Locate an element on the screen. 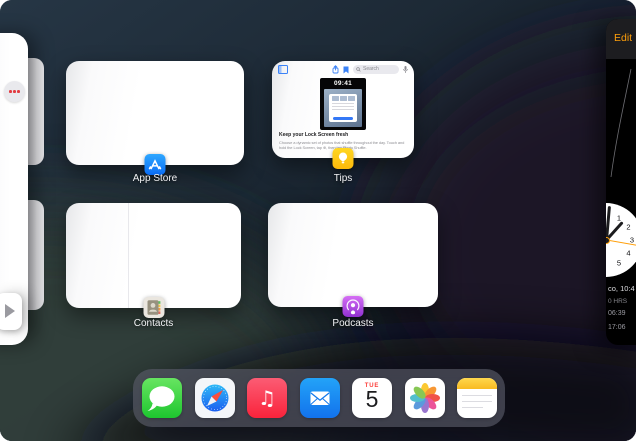  podcasts-icon is located at coordinates (353, 306).